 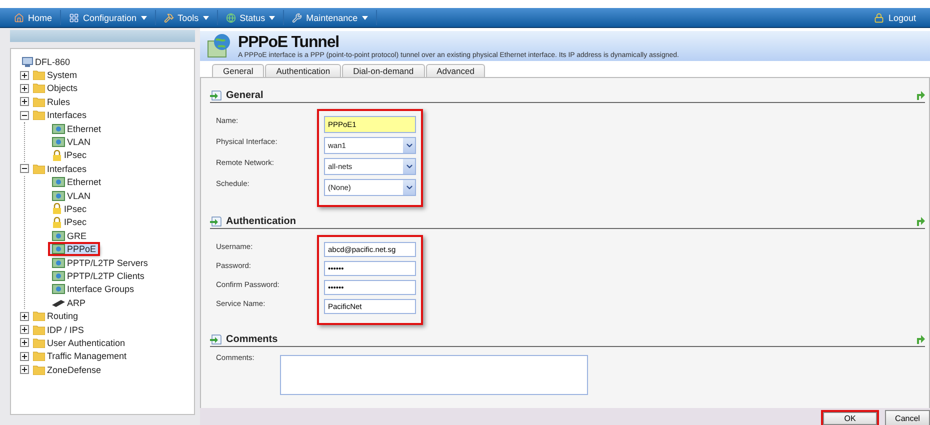 What do you see at coordinates (108, 17) in the screenshot?
I see `menu-item: Configuration` at bounding box center [108, 17].